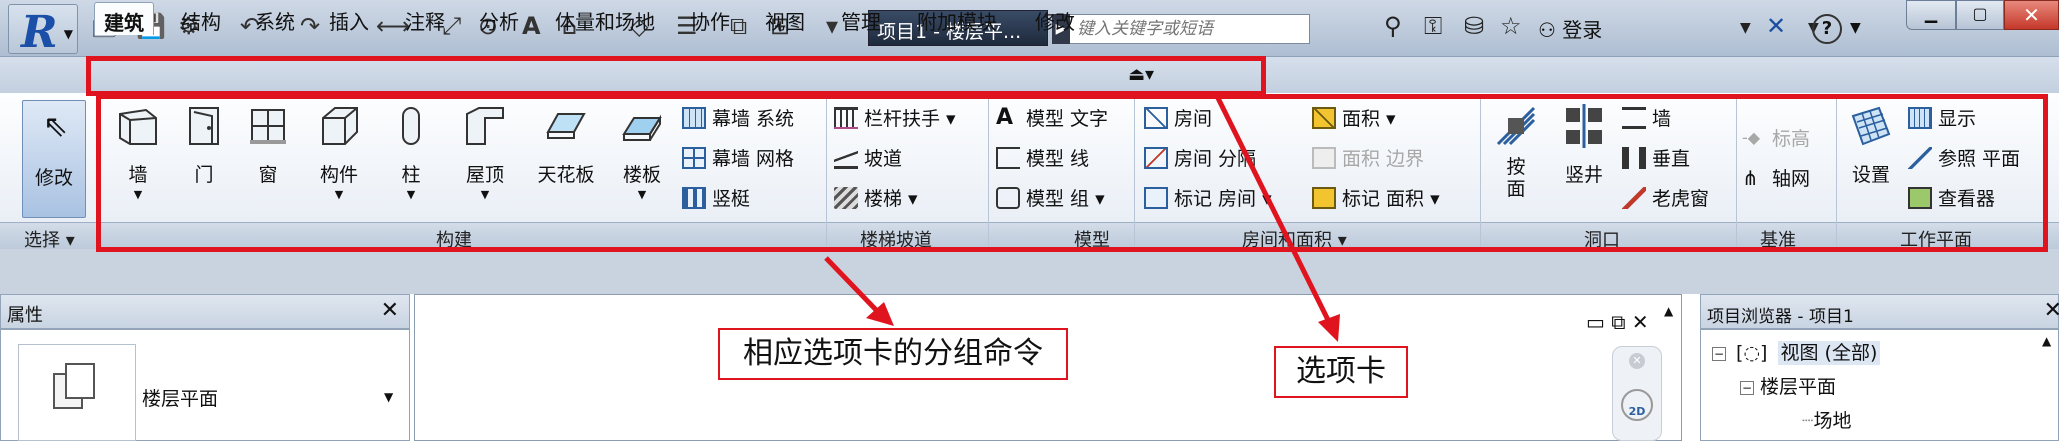 The width and height of the screenshot is (2059, 441). Describe the element at coordinates (1393, 26) in the screenshot. I see `binoculars-icon: ⚲` at that location.